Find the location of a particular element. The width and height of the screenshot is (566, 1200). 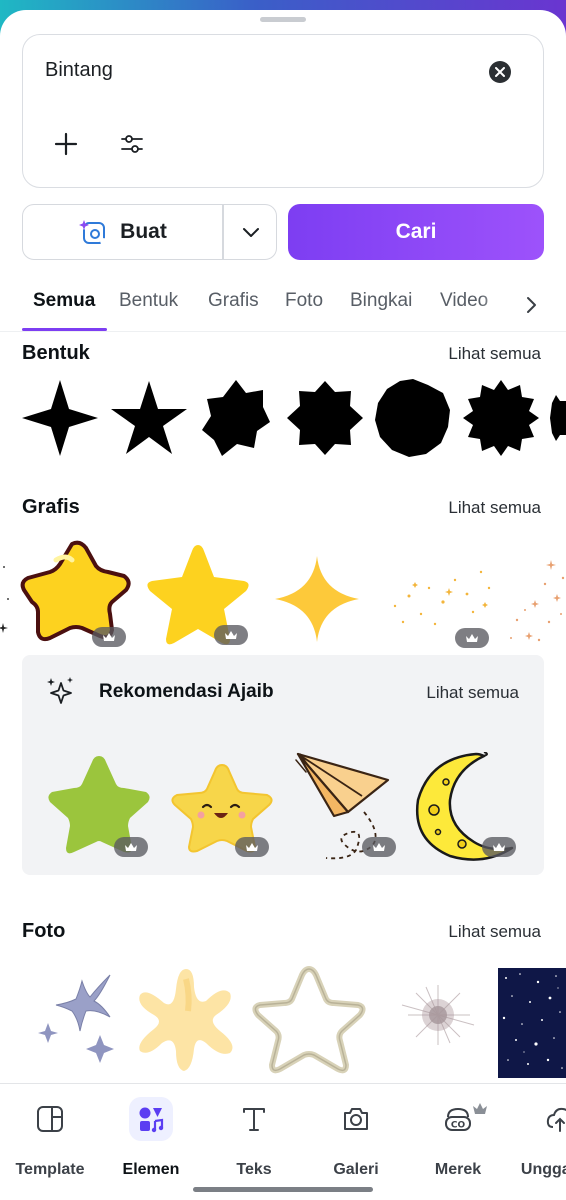

create-split-button: Buat is located at coordinates (149, 232).